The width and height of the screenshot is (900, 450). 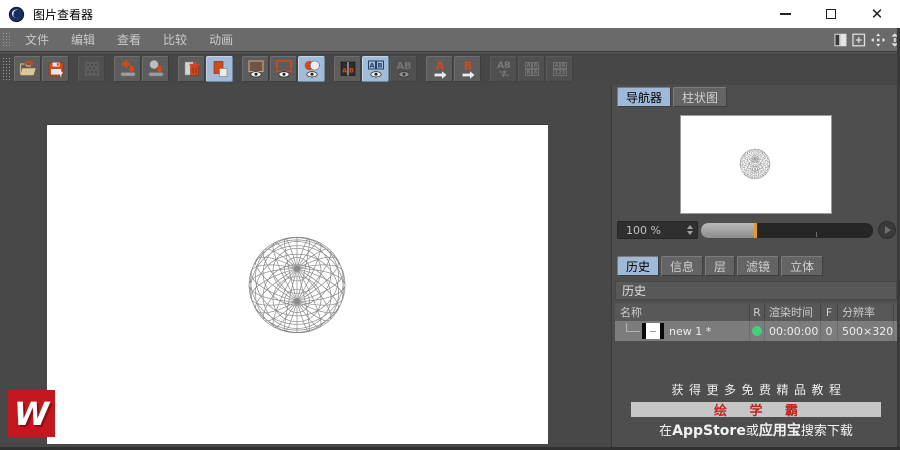 What do you see at coordinates (450, 14) in the screenshot?
I see `title-bar: 图片查看器 ✕` at bounding box center [450, 14].